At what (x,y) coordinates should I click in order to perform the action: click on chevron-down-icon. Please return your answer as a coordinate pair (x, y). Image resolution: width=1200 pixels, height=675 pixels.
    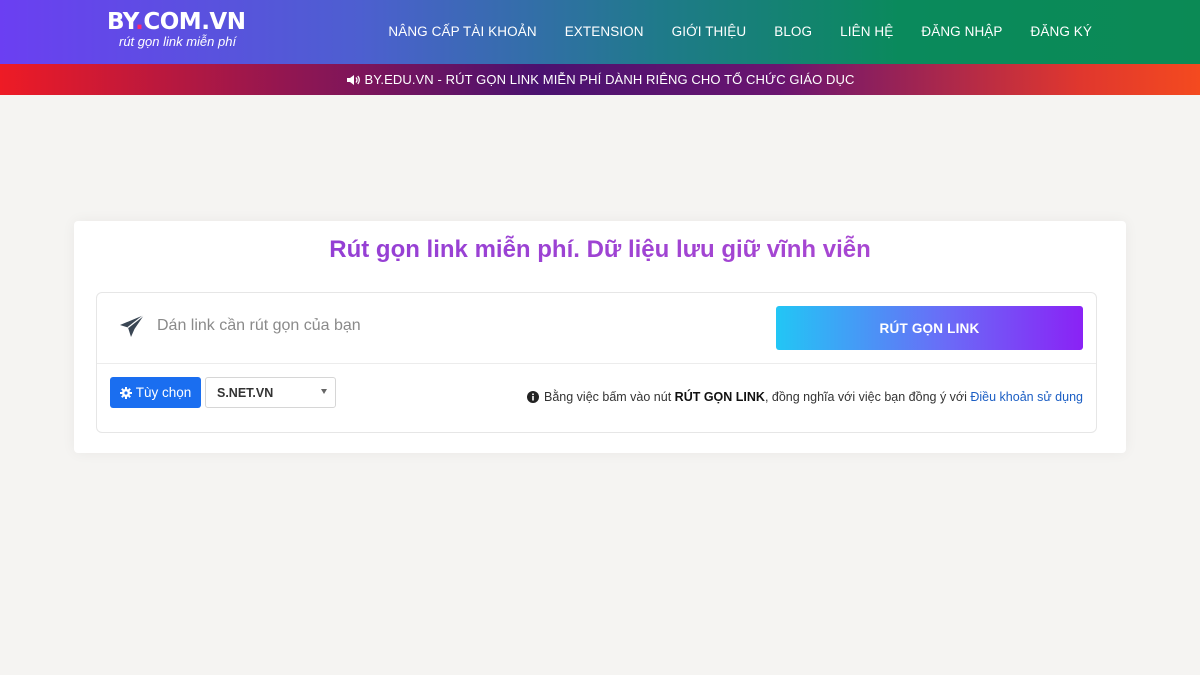
    Looking at the image, I should click on (324, 391).